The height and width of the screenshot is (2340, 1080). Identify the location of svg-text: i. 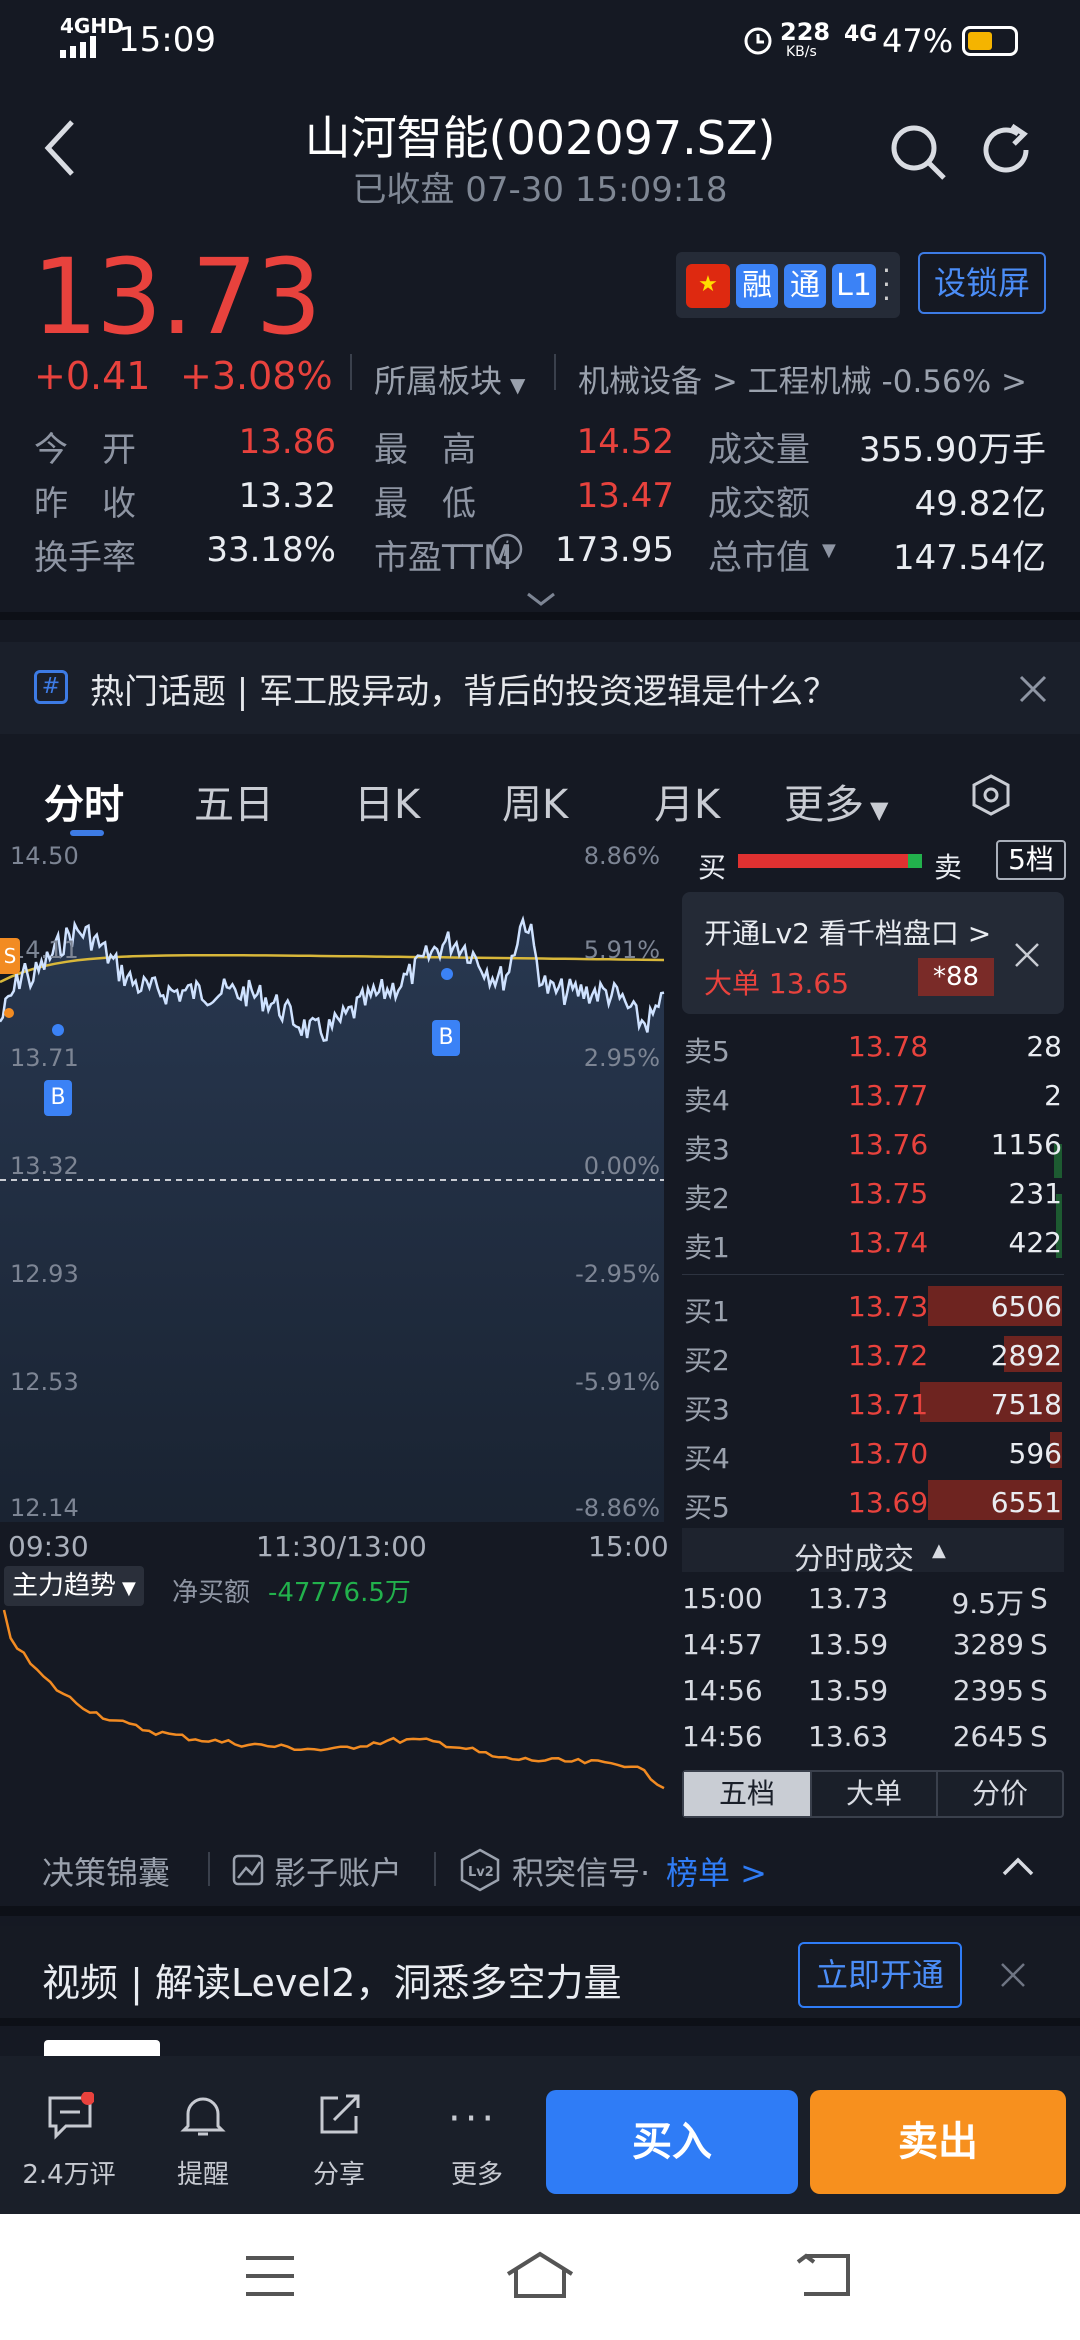
(506, 549).